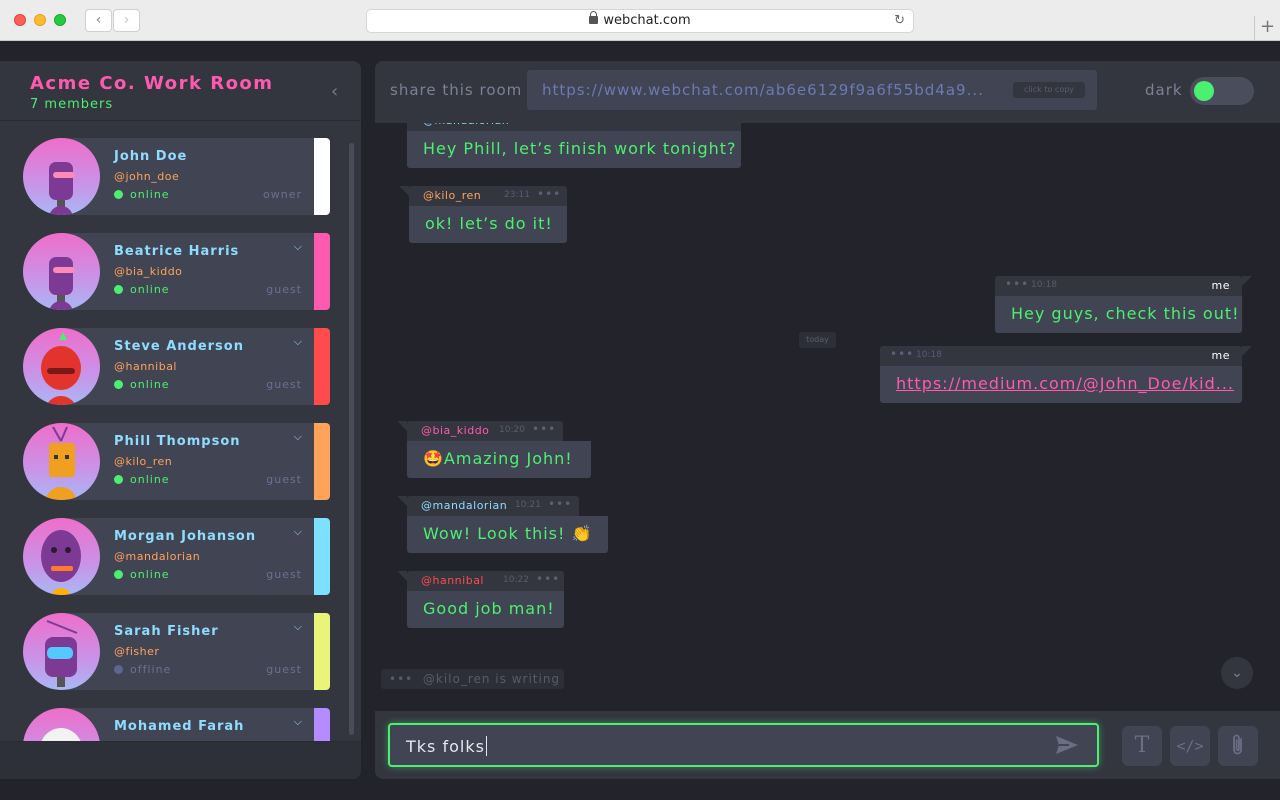 The image size is (1280, 800). Describe the element at coordinates (491, 679) in the screenshot. I see `typing-text: @kilo_ren is writing` at that location.